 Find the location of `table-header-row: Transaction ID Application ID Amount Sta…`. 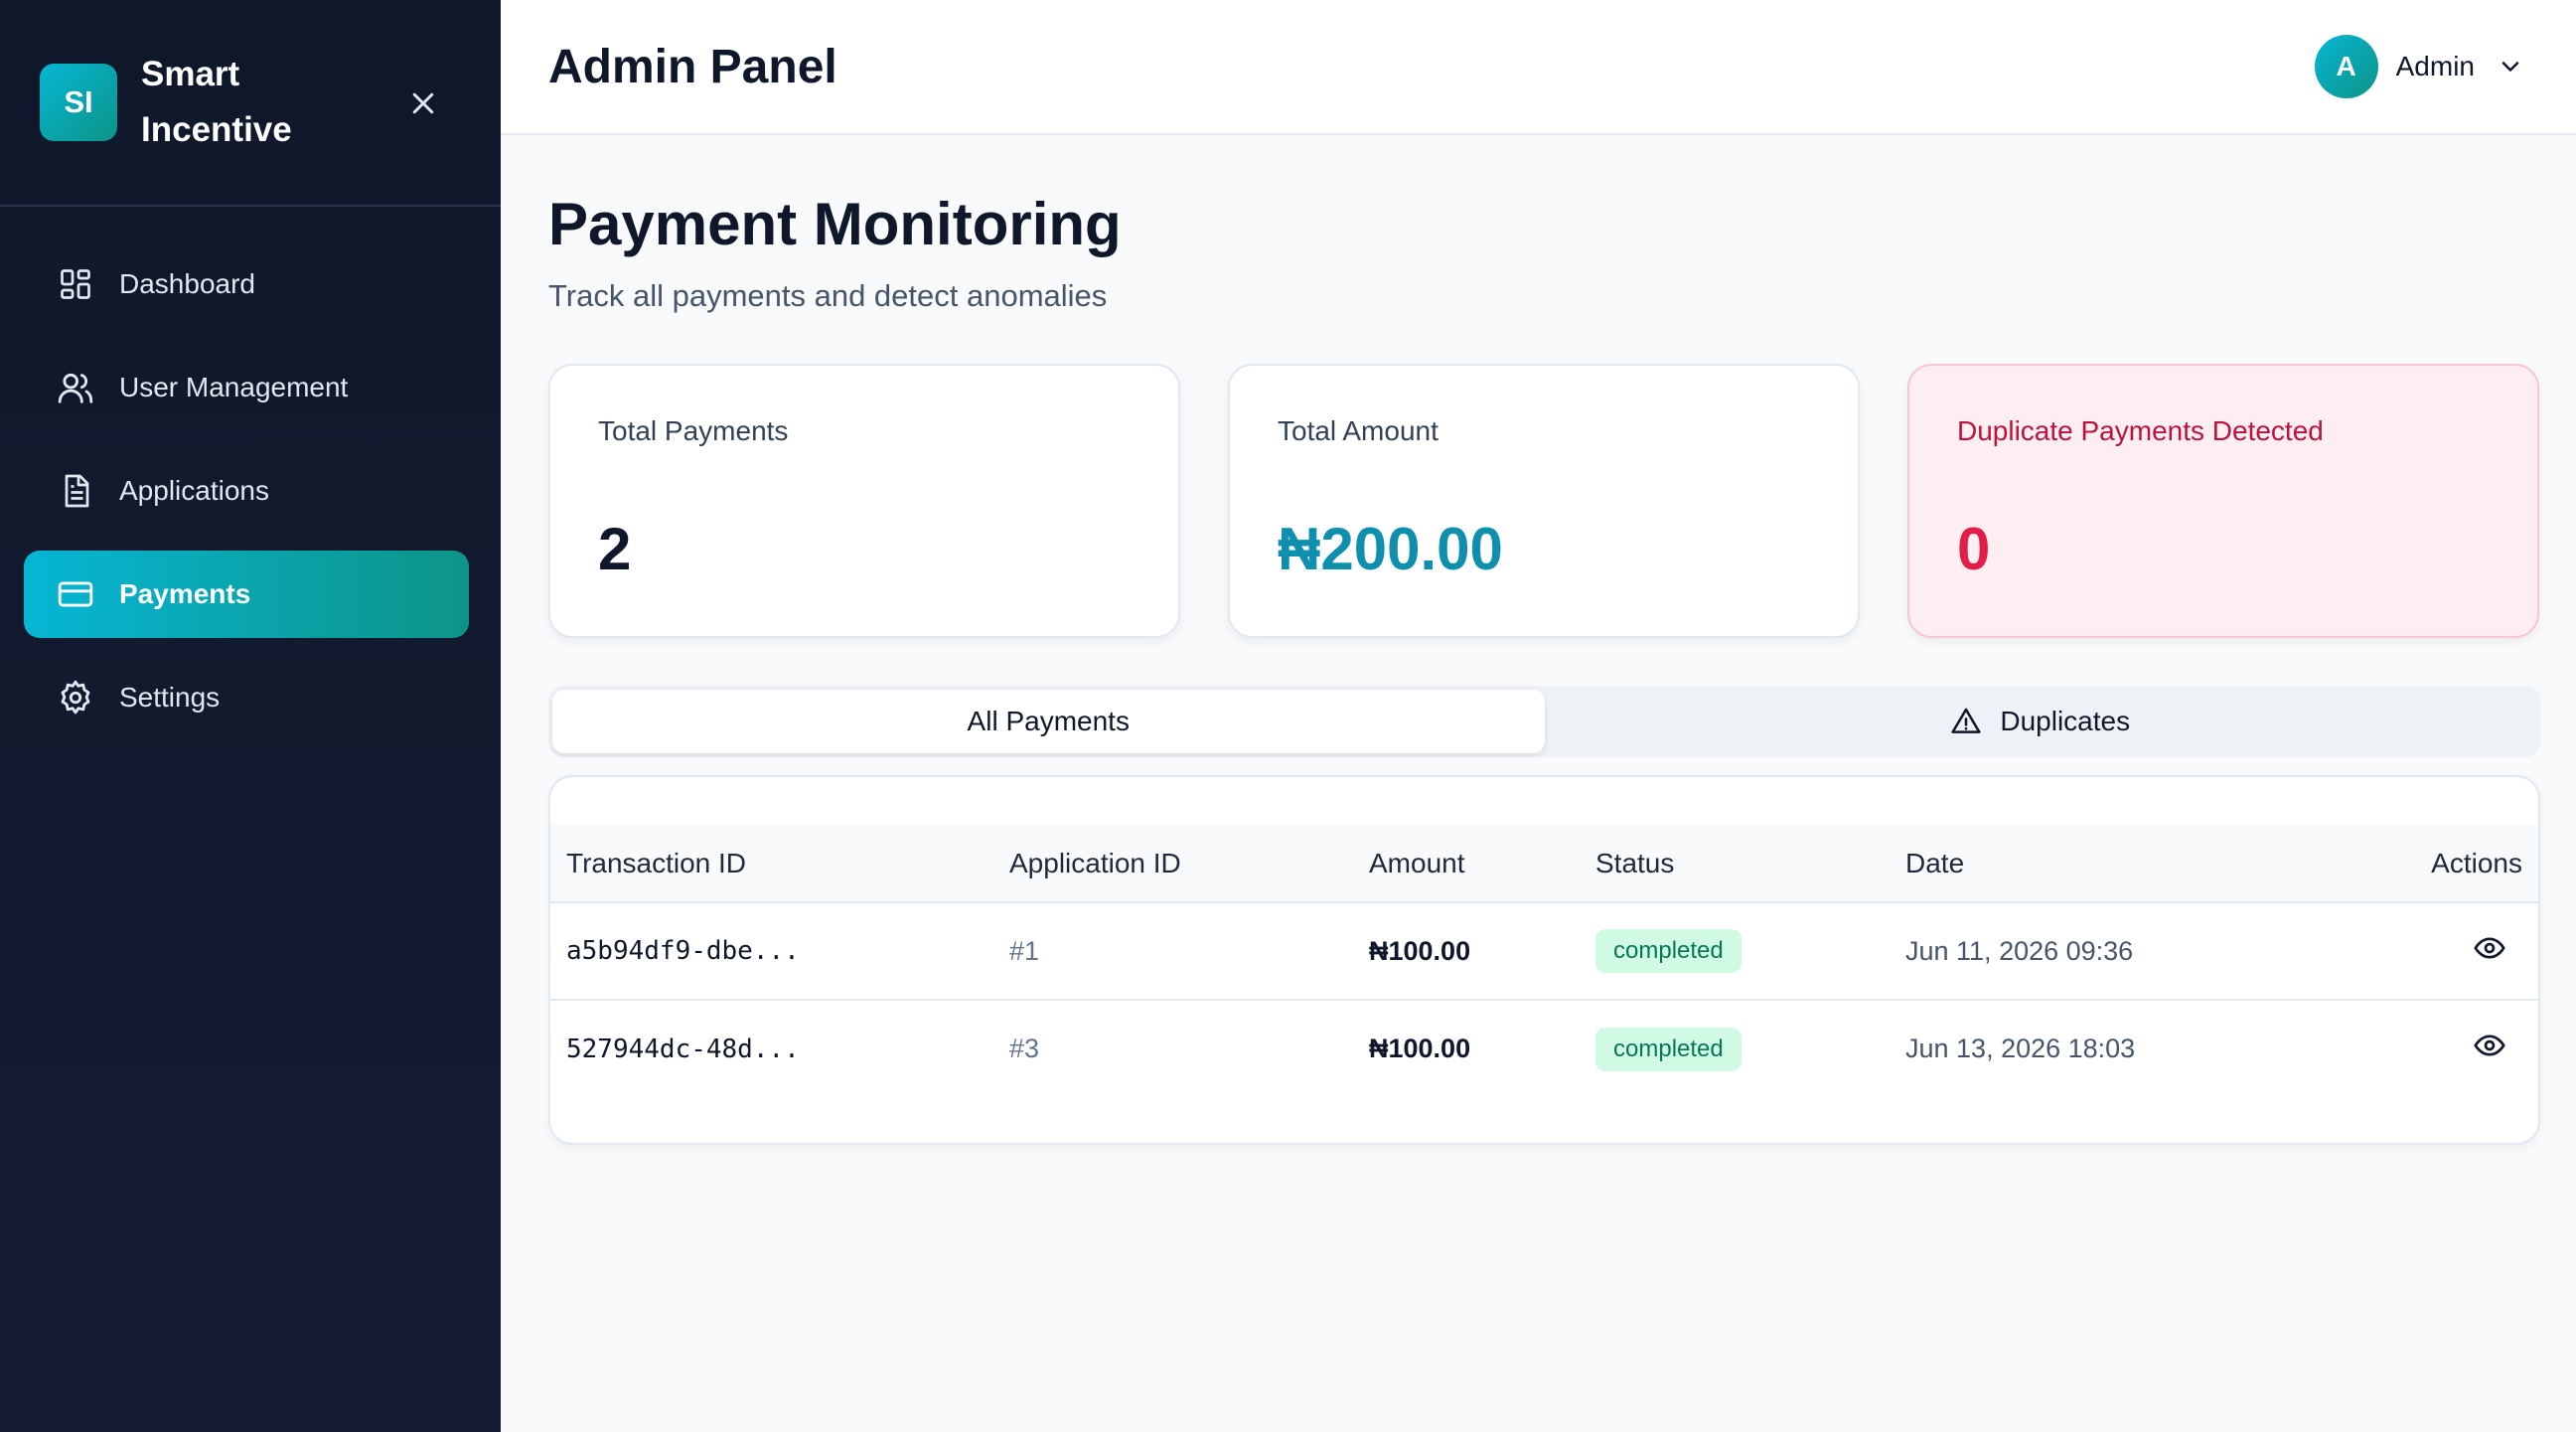

table-header-row: Transaction ID Application ID Amount Sta… is located at coordinates (1544, 863).